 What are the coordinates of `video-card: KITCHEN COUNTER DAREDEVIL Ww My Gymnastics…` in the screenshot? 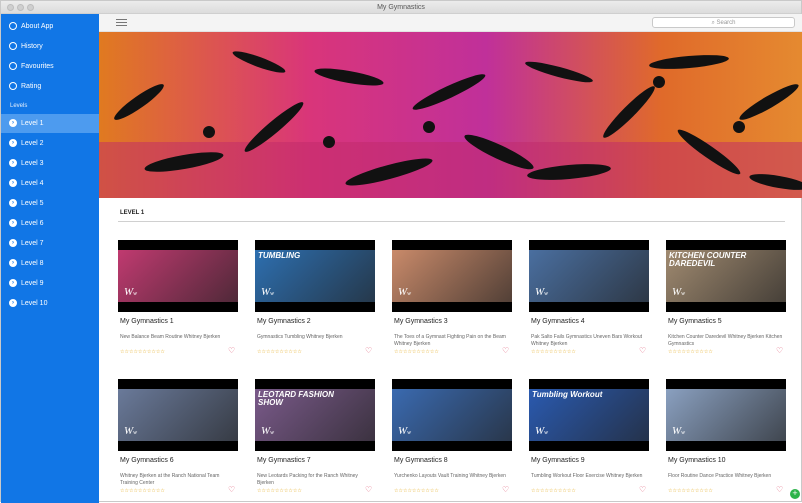 It's located at (726, 300).